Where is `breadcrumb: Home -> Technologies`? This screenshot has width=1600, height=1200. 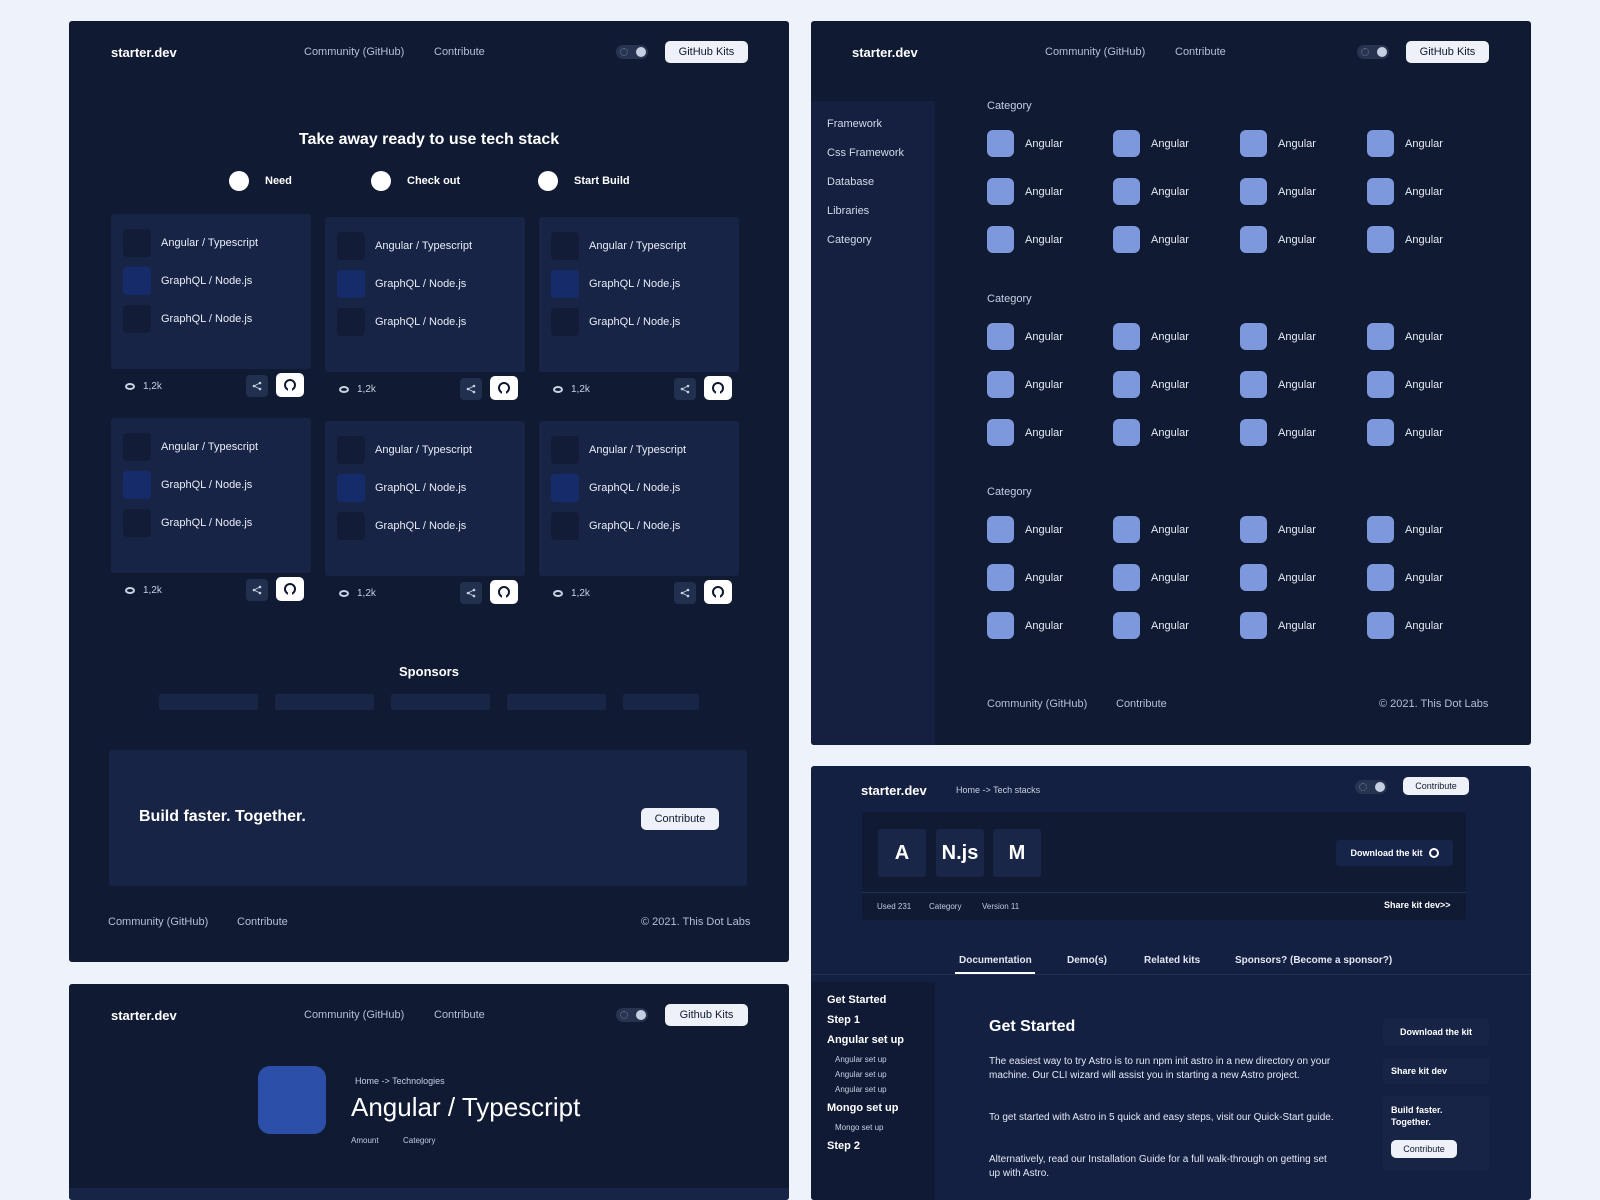
breadcrumb: Home -> Technologies is located at coordinates (400, 1081).